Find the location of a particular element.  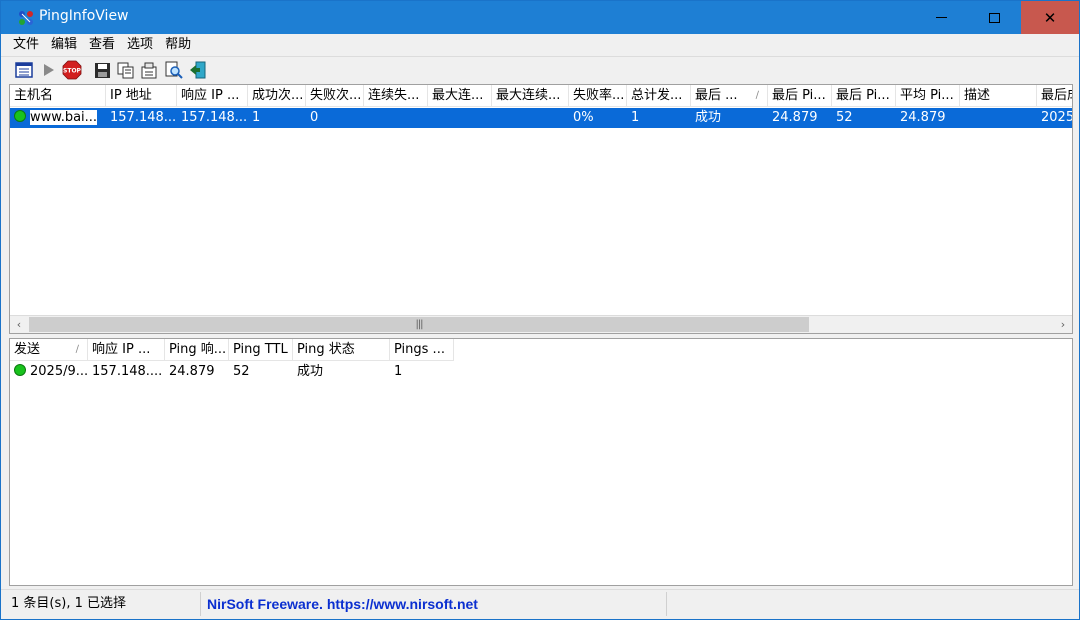

stop-ping-button: STOP is located at coordinates (72, 70).